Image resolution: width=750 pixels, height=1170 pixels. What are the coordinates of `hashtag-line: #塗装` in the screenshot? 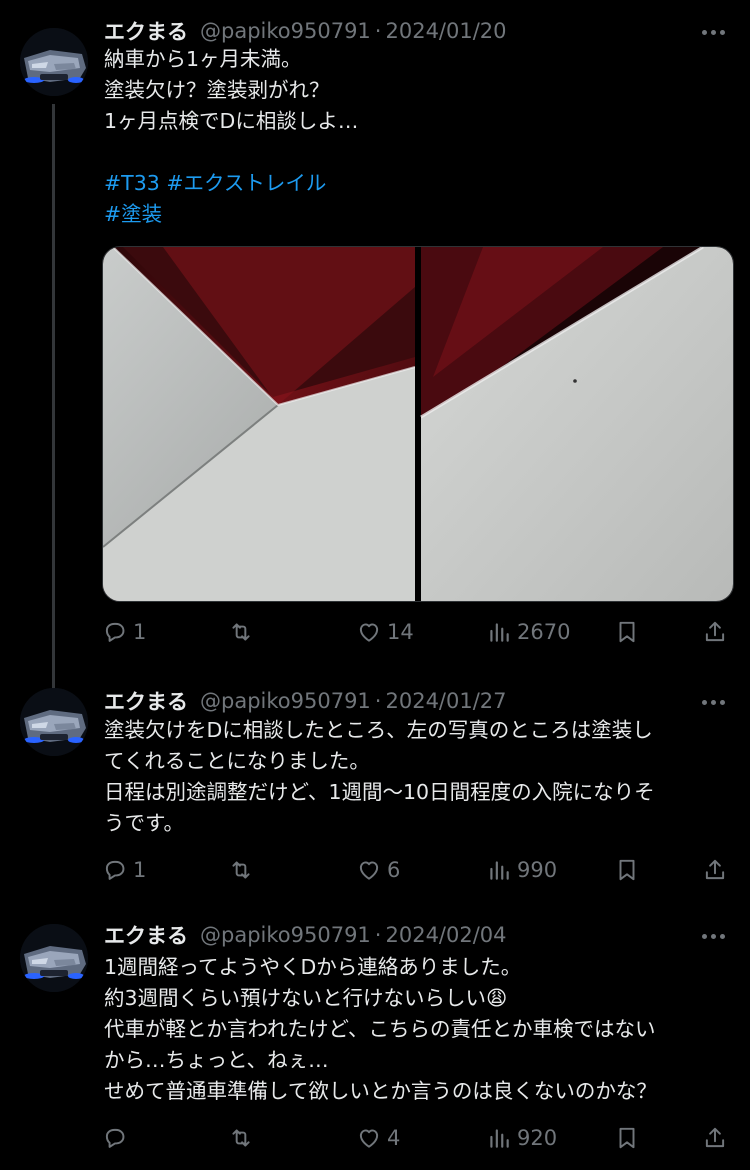 It's located at (409, 214).